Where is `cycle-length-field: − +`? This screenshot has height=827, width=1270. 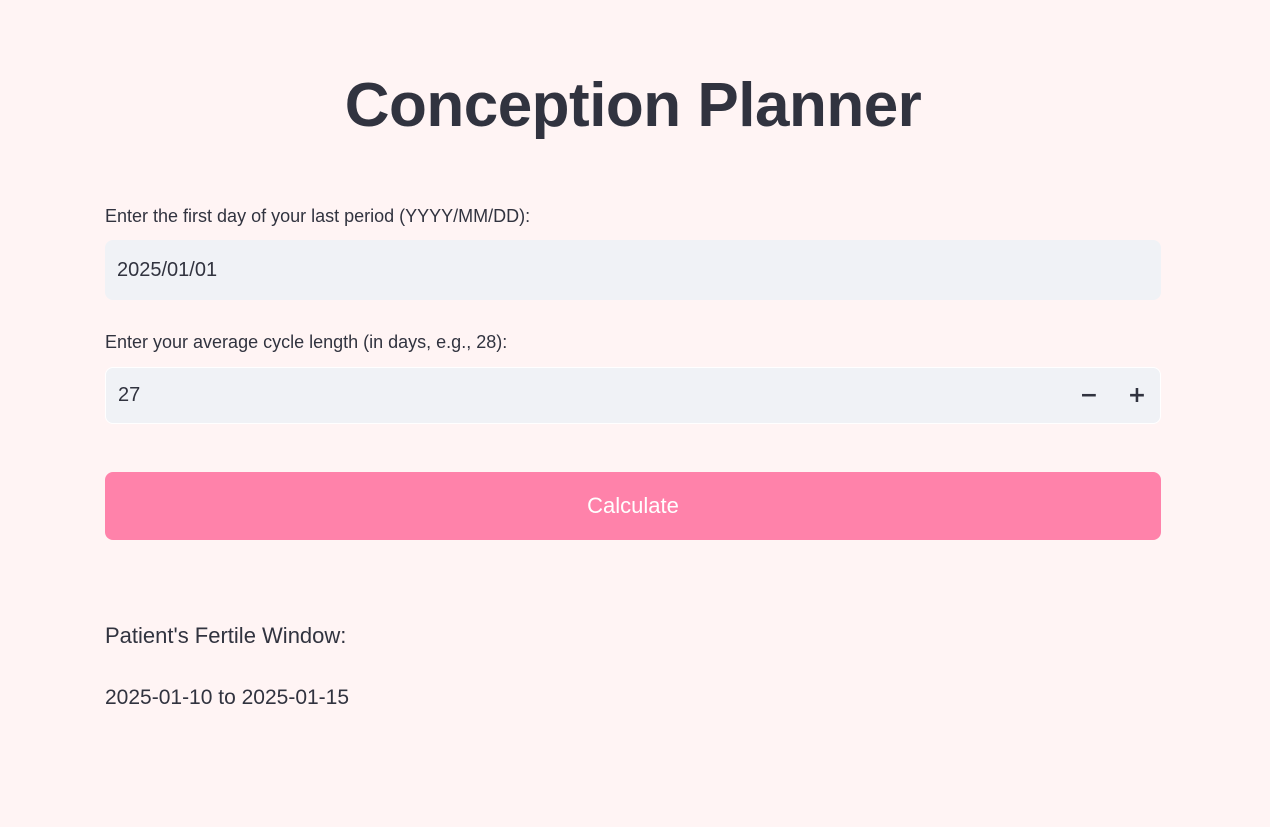
cycle-length-field: − + is located at coordinates (633, 395).